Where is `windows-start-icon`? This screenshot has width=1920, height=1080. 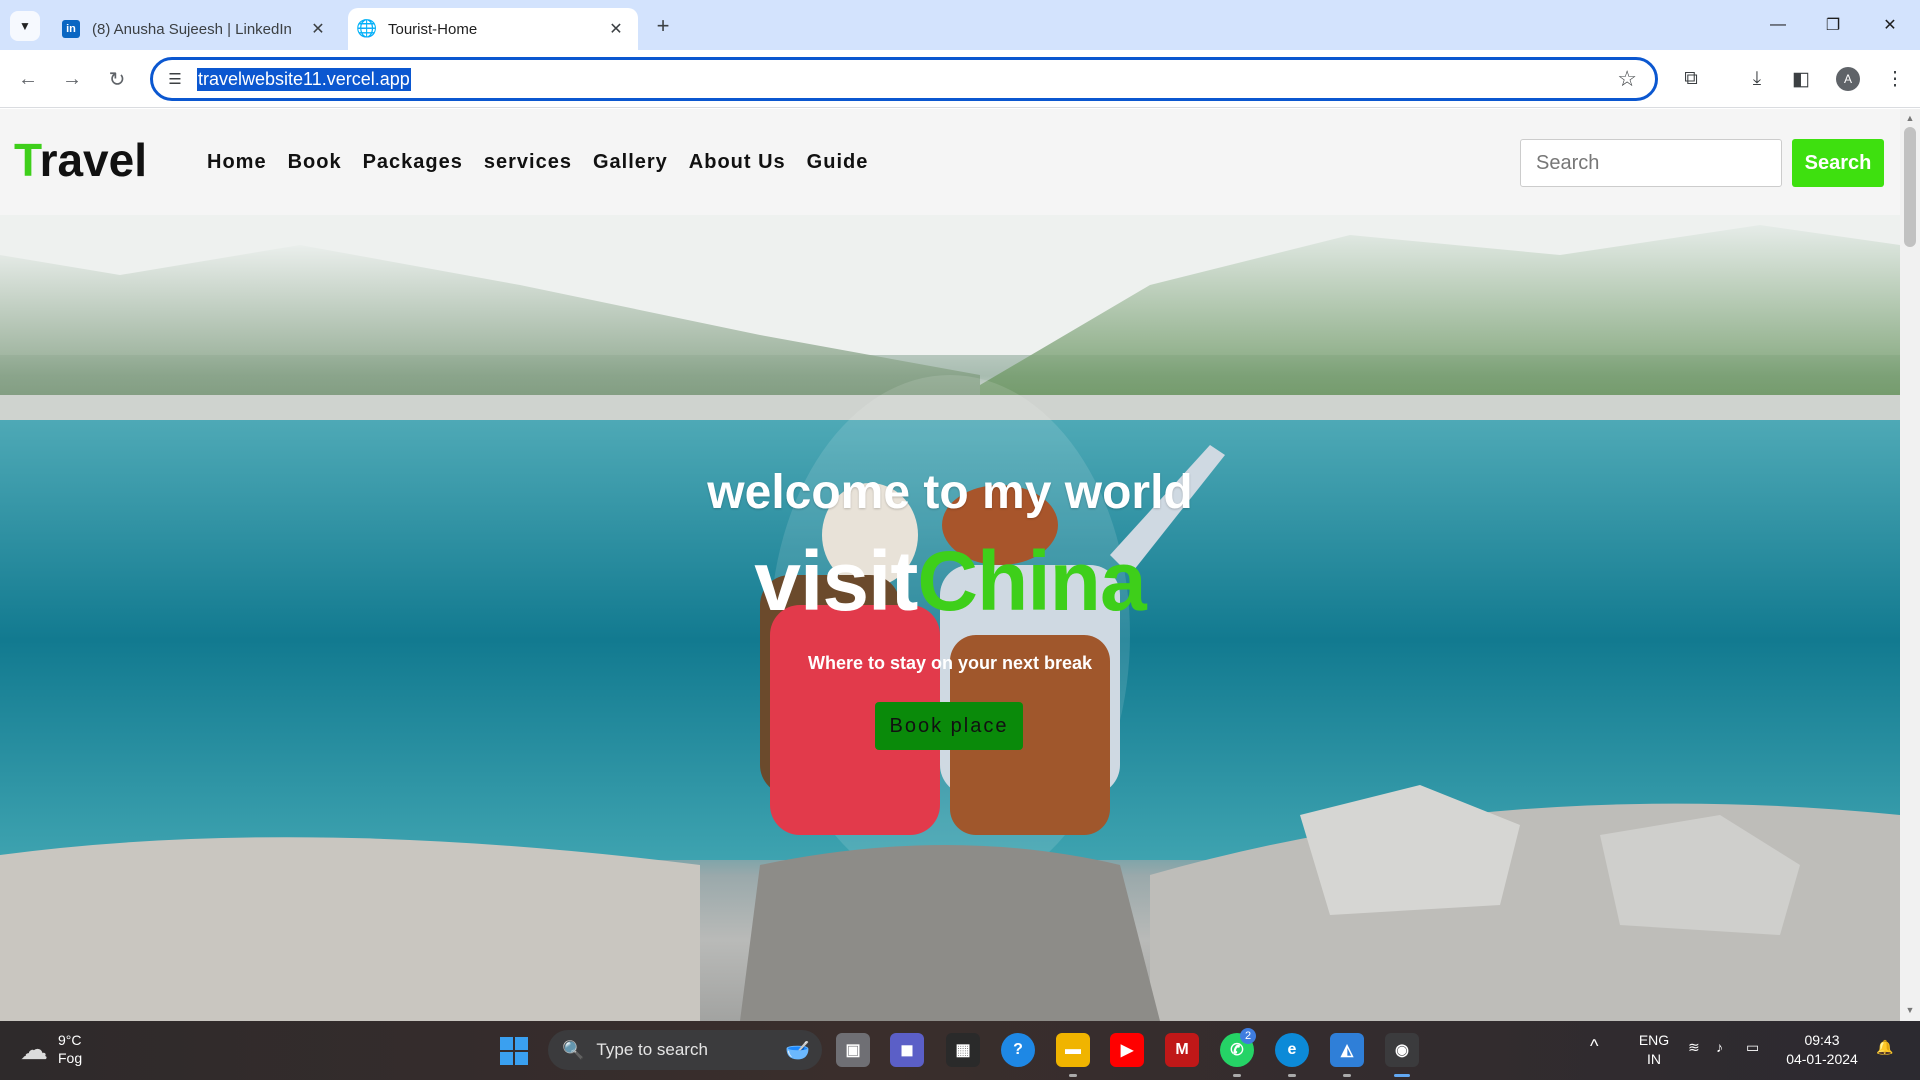
windows-start-icon is located at coordinates (514, 1051).